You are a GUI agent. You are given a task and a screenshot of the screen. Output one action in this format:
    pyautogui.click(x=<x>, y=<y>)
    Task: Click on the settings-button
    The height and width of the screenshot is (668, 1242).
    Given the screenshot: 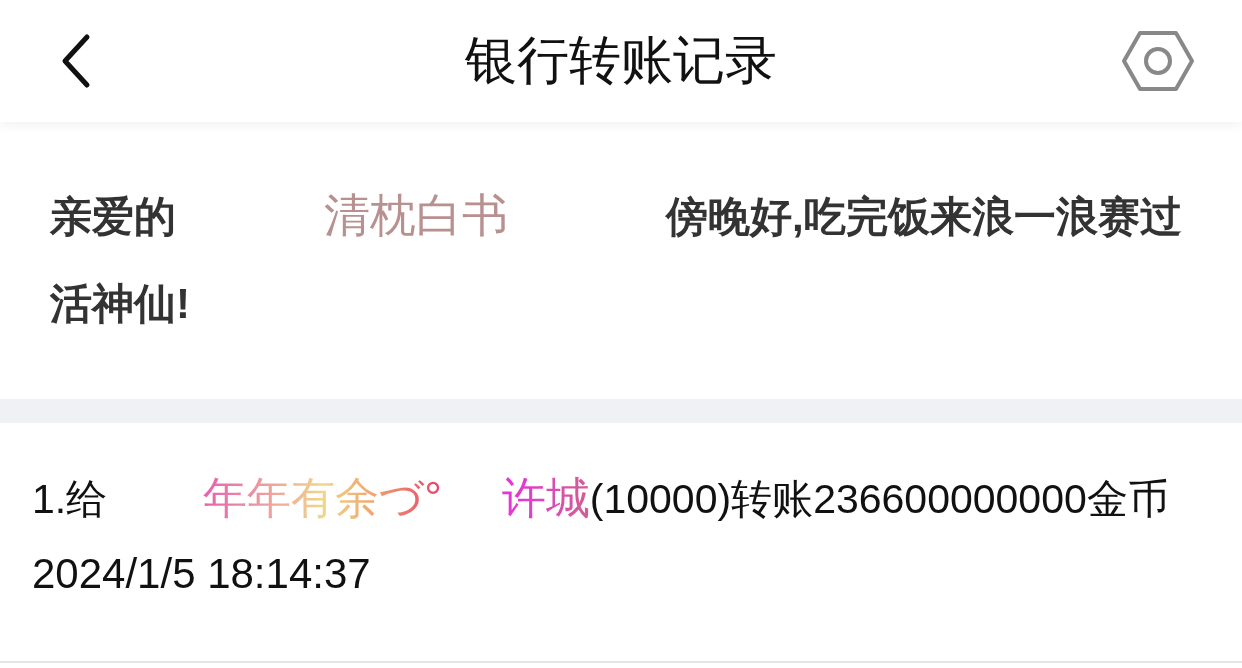 What is the action you would take?
    pyautogui.click(x=1158, y=61)
    